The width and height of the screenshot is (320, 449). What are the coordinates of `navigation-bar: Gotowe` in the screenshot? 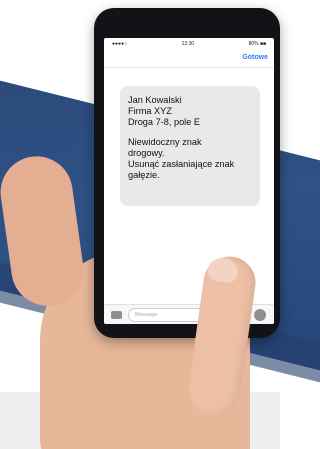 It's located at (189, 59).